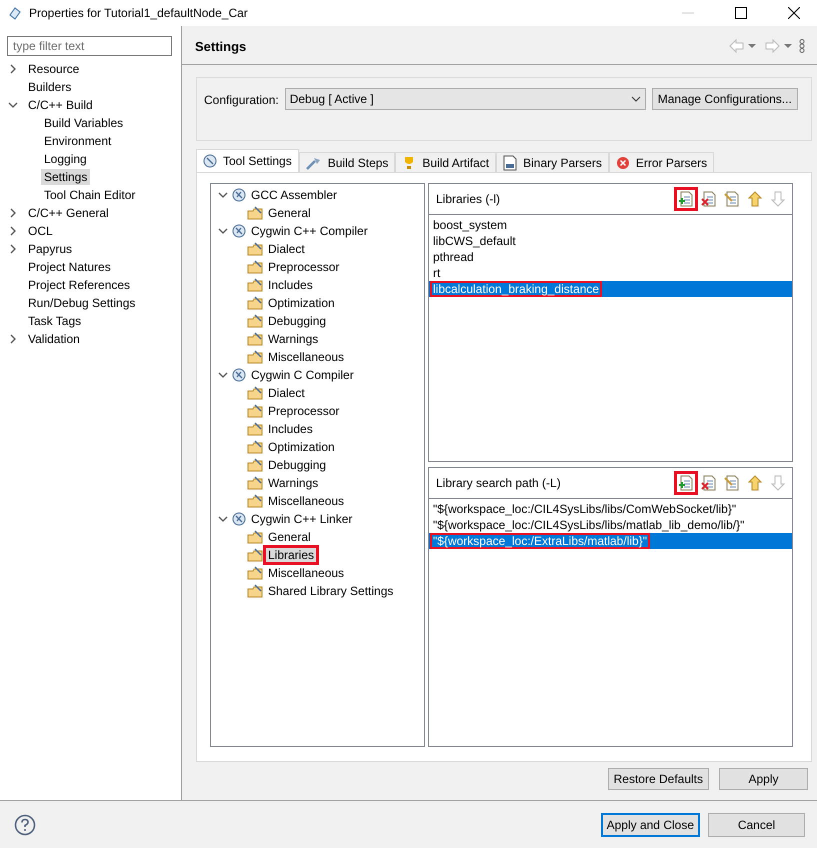 The image size is (817, 848). What do you see at coordinates (301, 519) in the screenshot?
I see `tool-tree-item: Cygwin C++ Linker` at bounding box center [301, 519].